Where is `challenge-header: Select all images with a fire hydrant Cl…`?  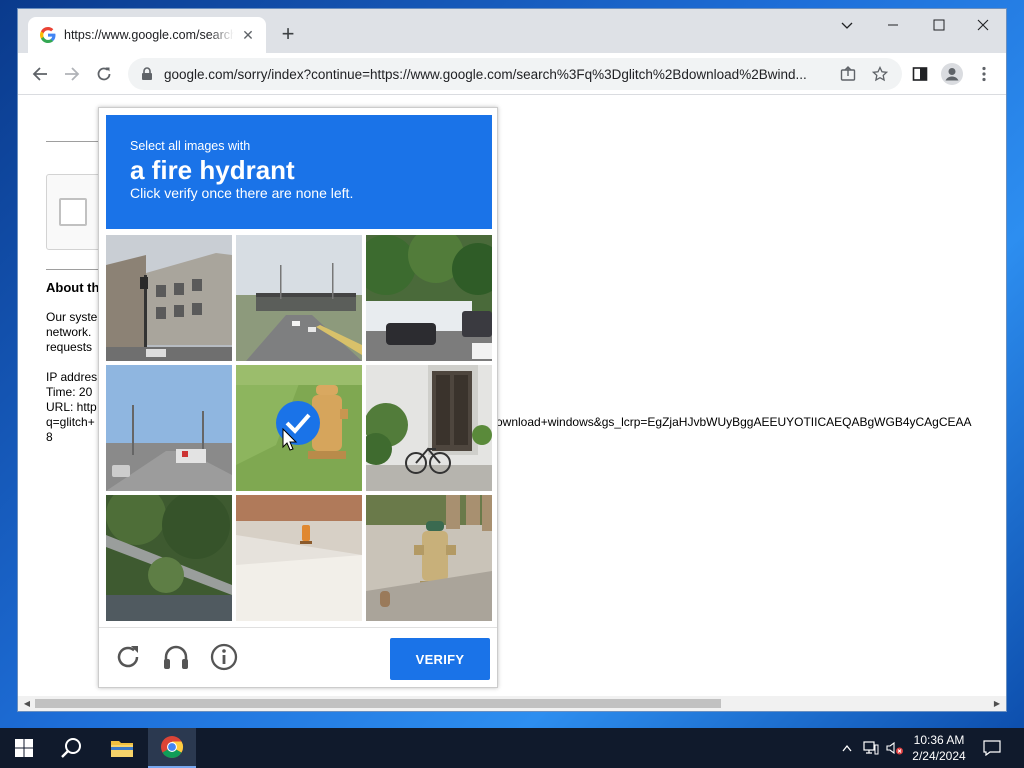 challenge-header: Select all images with a fire hydrant Cl… is located at coordinates (299, 172).